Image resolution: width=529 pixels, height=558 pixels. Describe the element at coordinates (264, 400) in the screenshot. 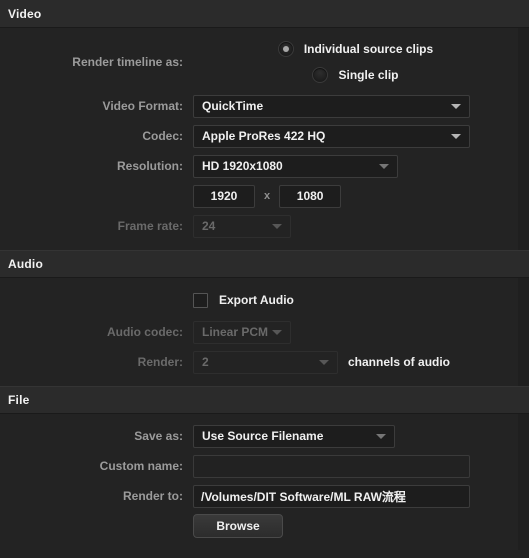

I see `section-header-file: File` at that location.